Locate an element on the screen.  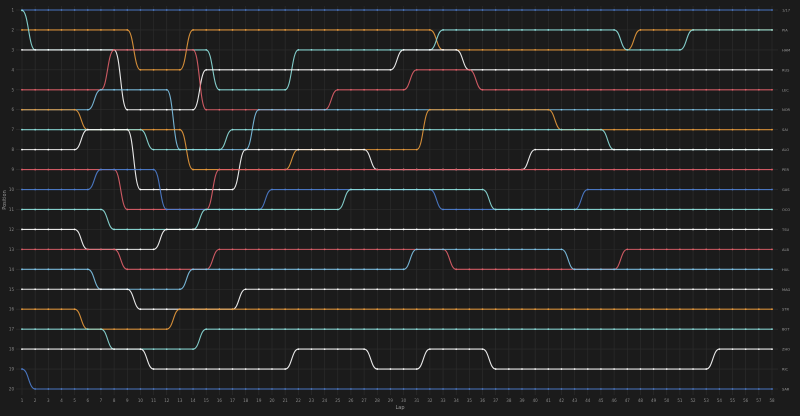
series-line is located at coordinates (396, 160).